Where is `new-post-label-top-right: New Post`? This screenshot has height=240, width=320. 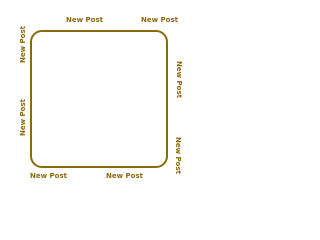
new-post-label-top-right: New Post is located at coordinates (159, 20).